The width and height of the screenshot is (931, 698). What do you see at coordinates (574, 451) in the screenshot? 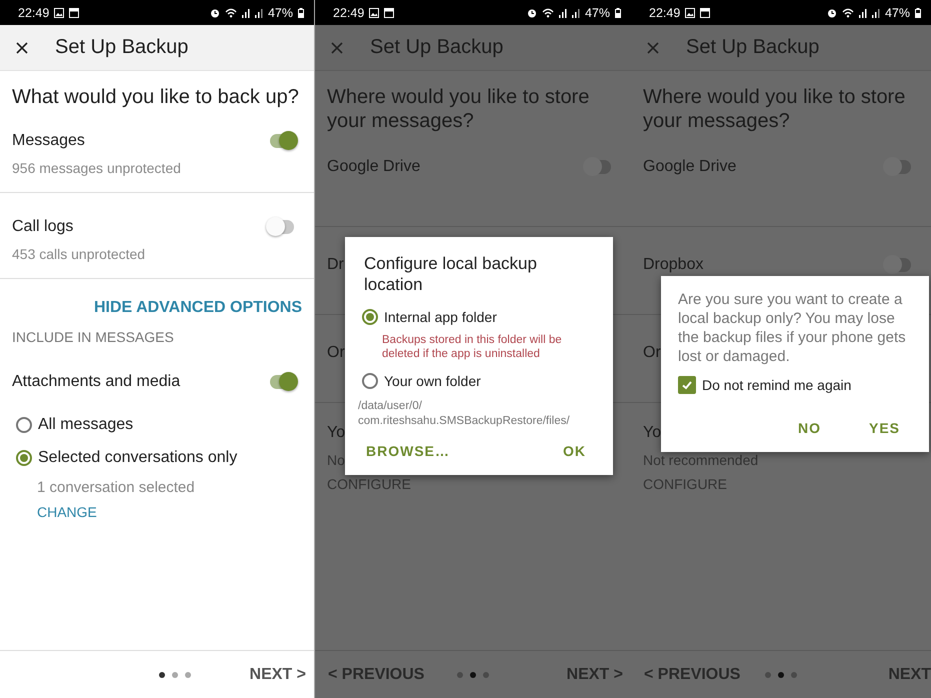
I see `dialog-button: OK` at bounding box center [574, 451].